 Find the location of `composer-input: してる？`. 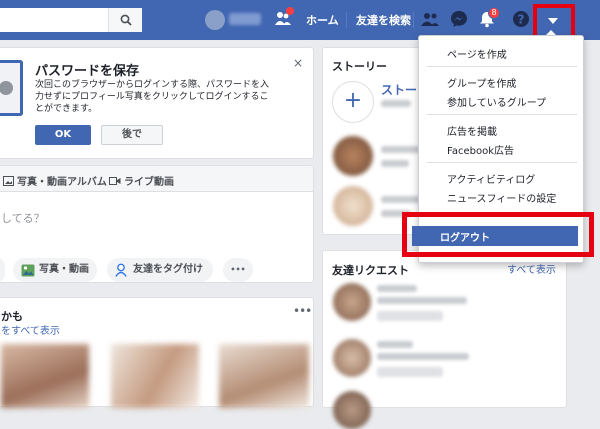

composer-input: してる？ is located at coordinates (23, 218).